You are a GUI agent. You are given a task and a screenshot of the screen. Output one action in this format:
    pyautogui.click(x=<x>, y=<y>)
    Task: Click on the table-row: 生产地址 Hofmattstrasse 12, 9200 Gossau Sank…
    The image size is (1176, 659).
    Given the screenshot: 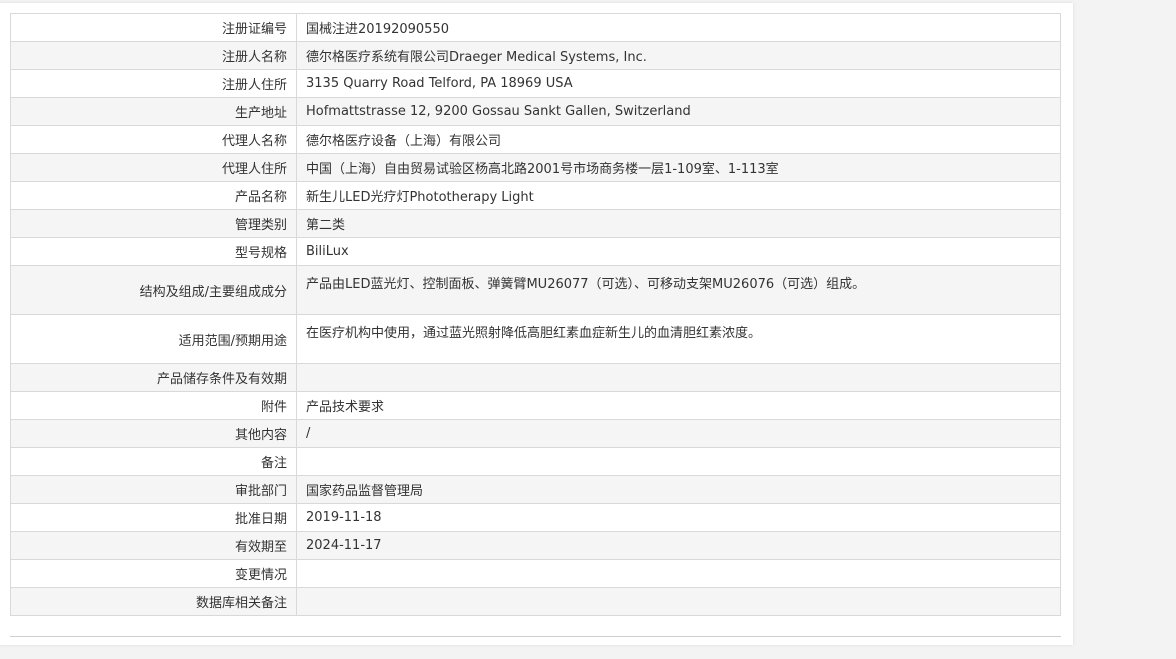 What is the action you would take?
    pyautogui.click(x=535, y=111)
    